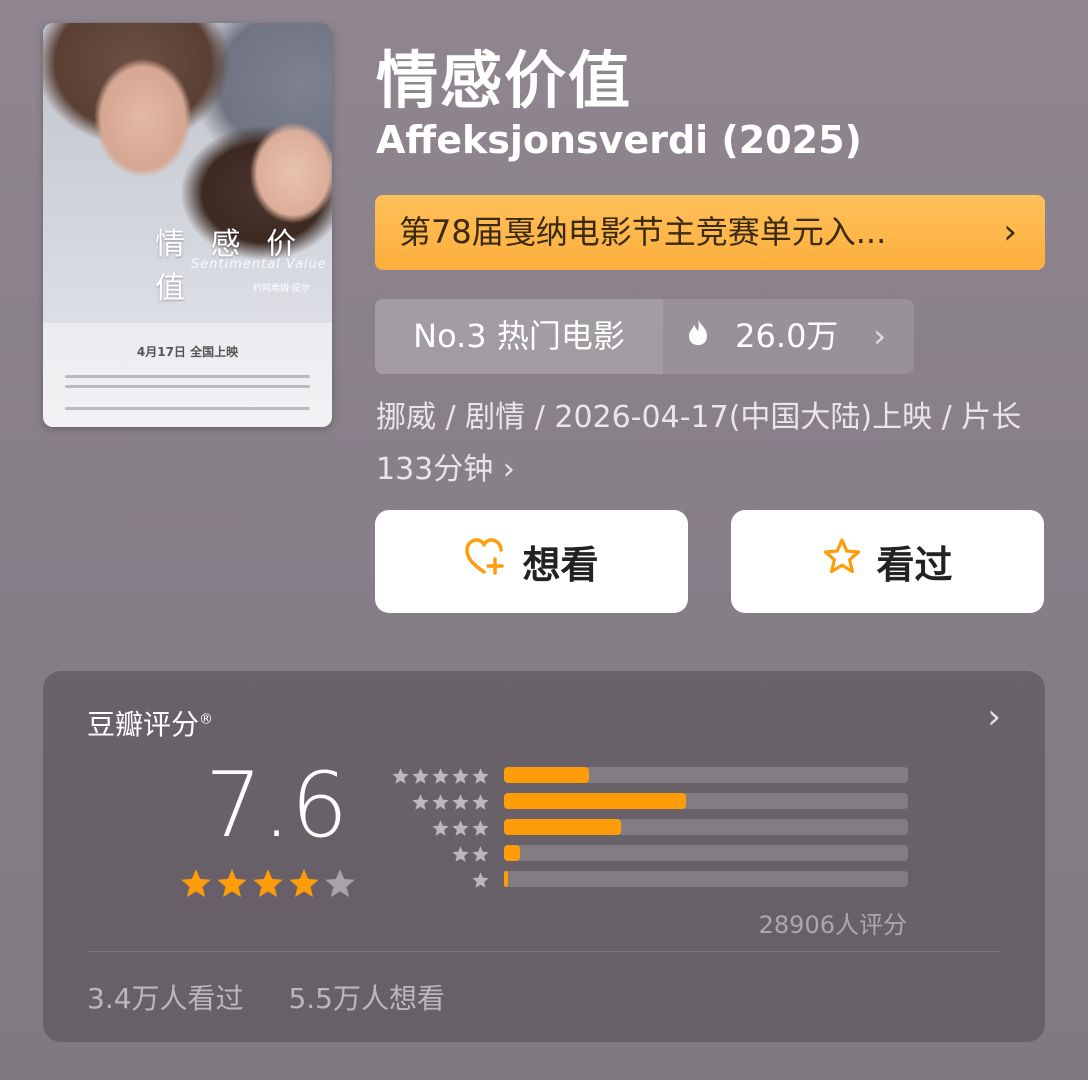 This screenshot has height=1080, width=1088. I want to click on heat-section: 26.0万, so click(750, 336).